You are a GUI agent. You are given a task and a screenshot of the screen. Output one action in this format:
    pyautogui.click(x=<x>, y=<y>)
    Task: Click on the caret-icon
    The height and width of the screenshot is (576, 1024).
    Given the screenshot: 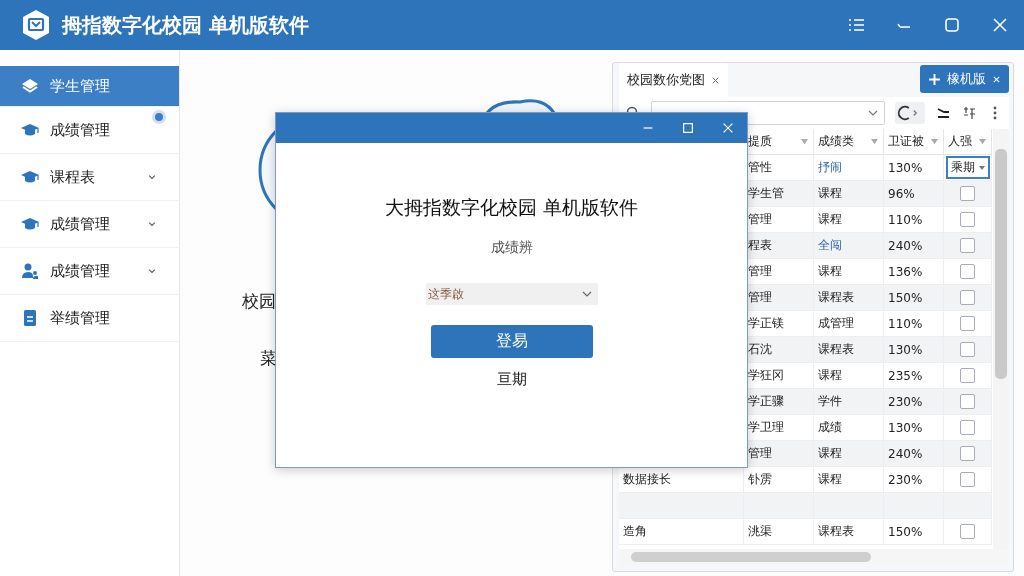 What is the action you would take?
    pyautogui.click(x=981, y=167)
    